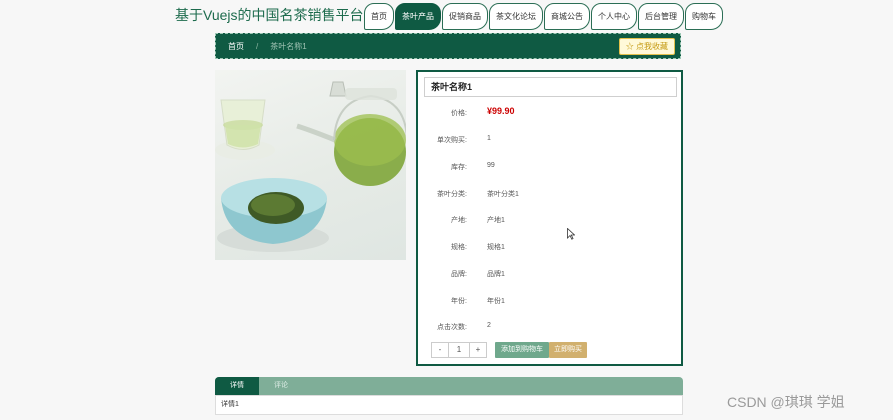 Image resolution: width=893 pixels, height=420 pixels. I want to click on breadcrumb-home: 首页, so click(236, 46).